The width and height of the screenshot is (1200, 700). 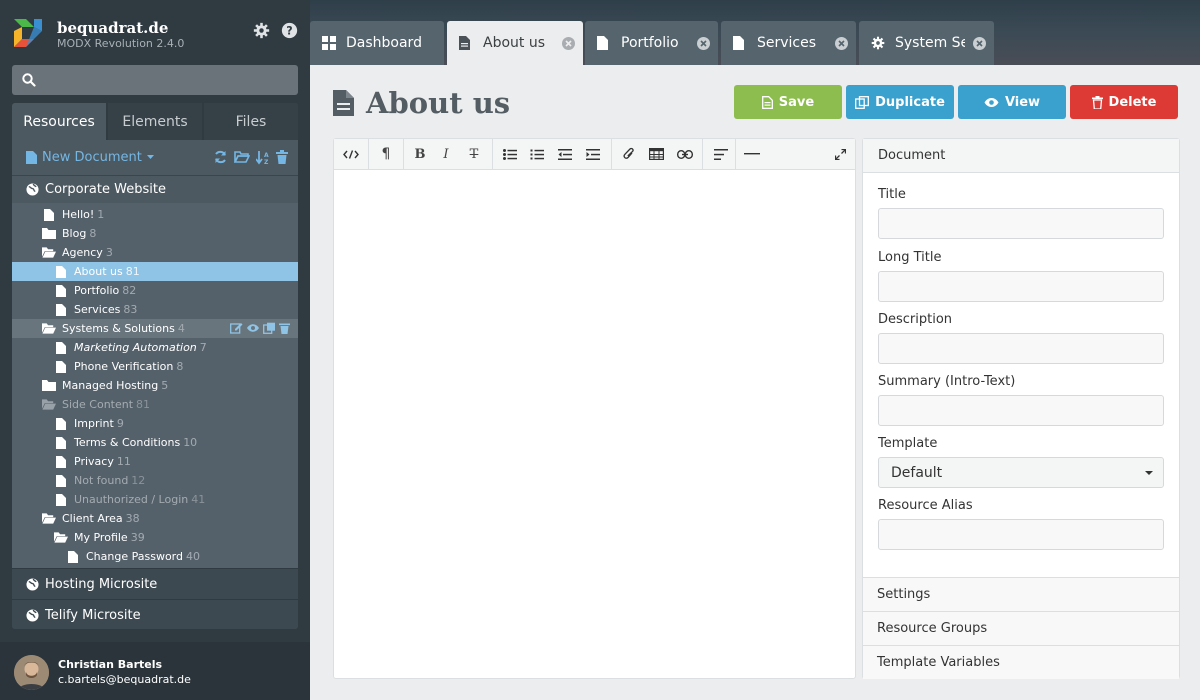 I want to click on delete-button: Delete, so click(x=1124, y=102).